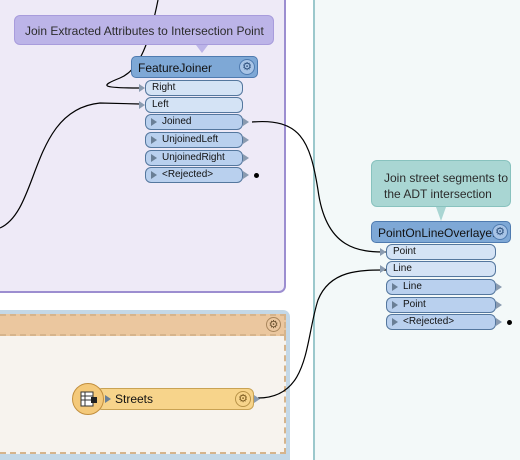 The height and width of the screenshot is (460, 520). I want to click on pointonlineoverlayer-header: PointOnLineOverlayer, so click(441, 232).